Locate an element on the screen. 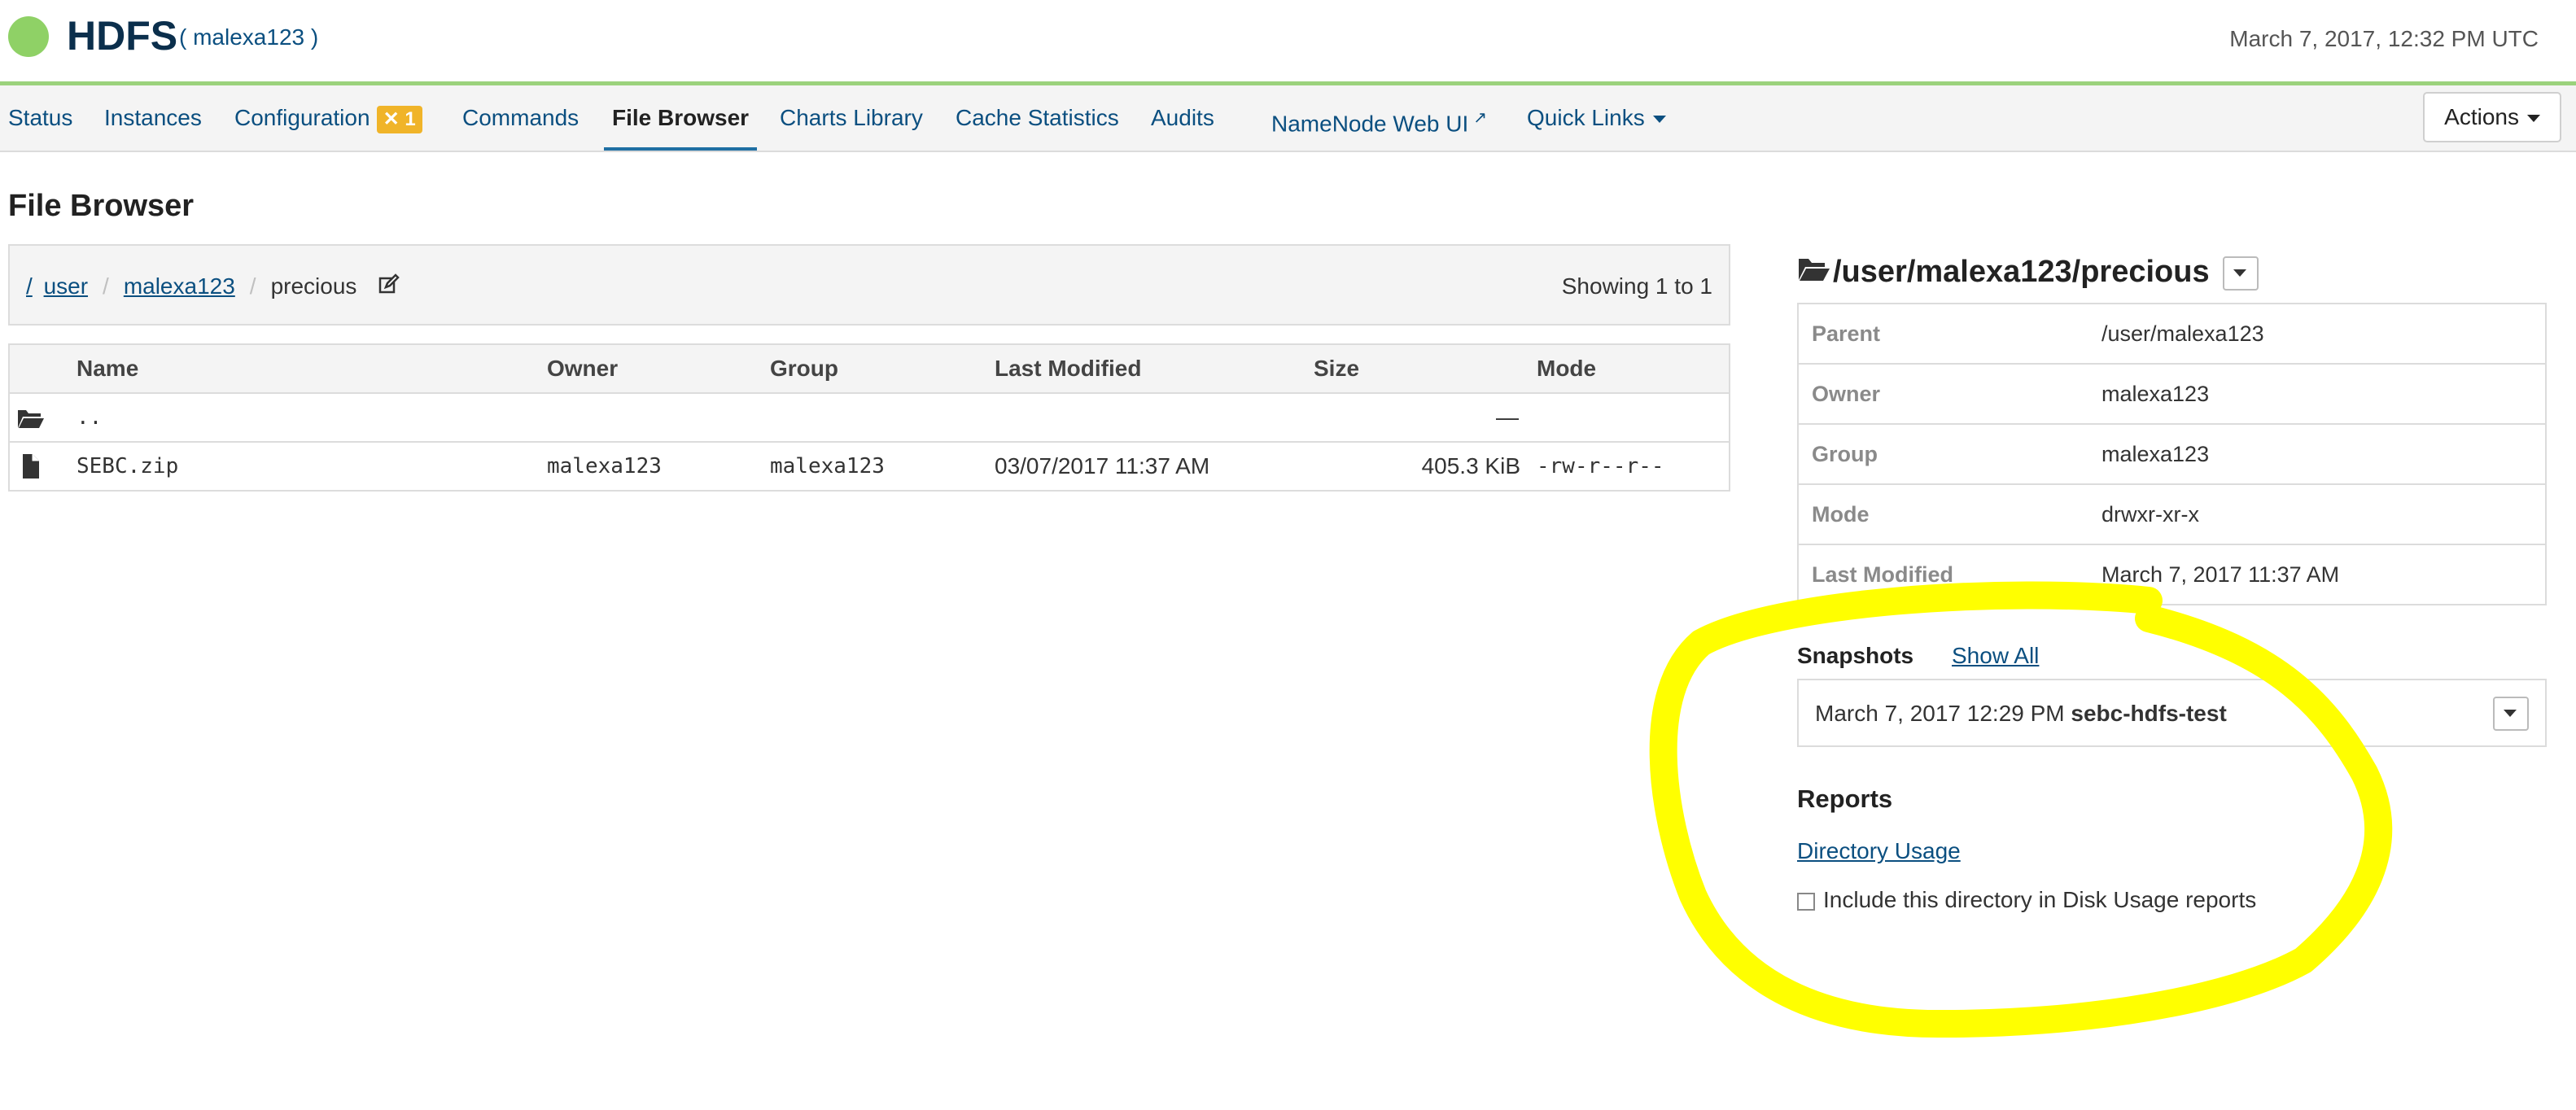  tab-label: NameNode Web UI is located at coordinates (1370, 124).